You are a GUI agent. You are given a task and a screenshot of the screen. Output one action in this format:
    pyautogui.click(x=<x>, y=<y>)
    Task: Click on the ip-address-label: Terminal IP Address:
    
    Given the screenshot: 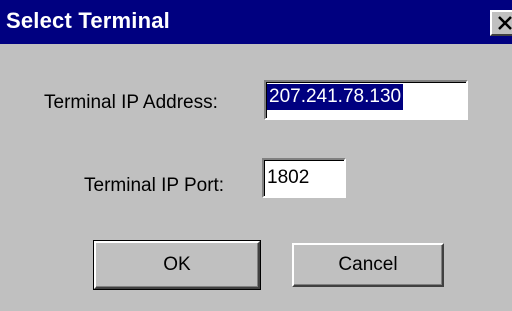 What is the action you would take?
    pyautogui.click(x=131, y=102)
    